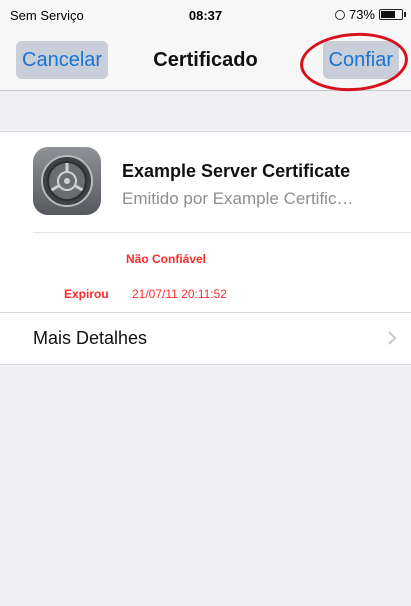 The image size is (411, 606). I want to click on trust-button: Confiar, so click(360, 60).